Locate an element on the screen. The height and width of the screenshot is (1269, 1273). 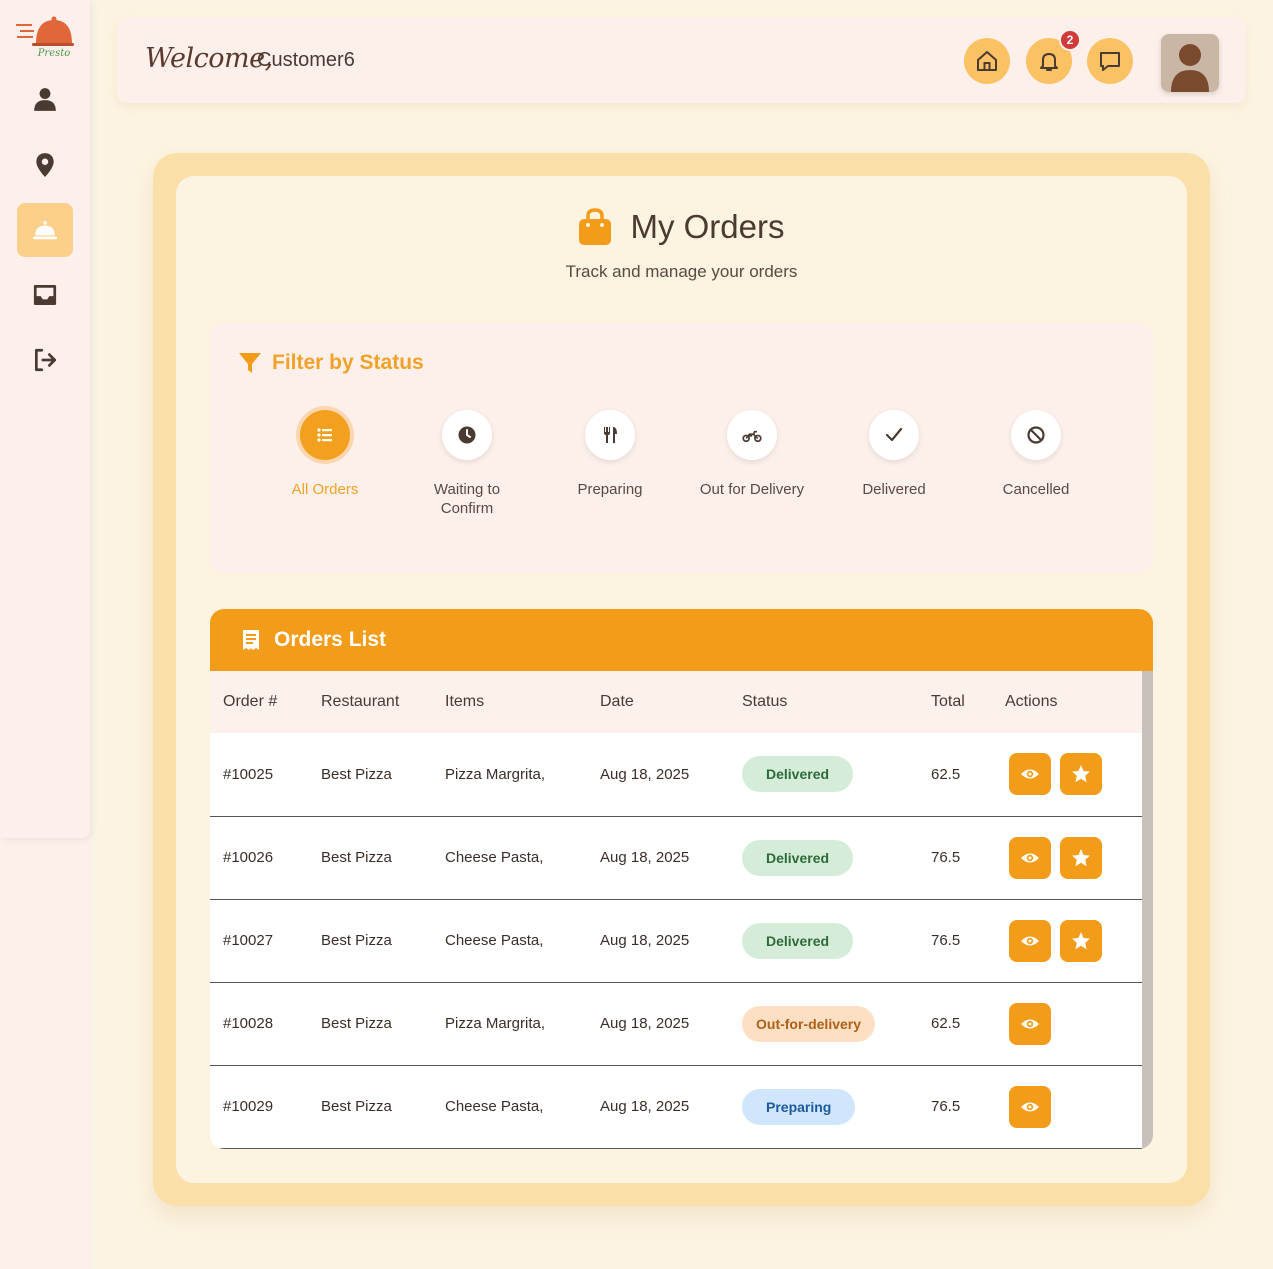
location-pin-icon is located at coordinates (45, 165).